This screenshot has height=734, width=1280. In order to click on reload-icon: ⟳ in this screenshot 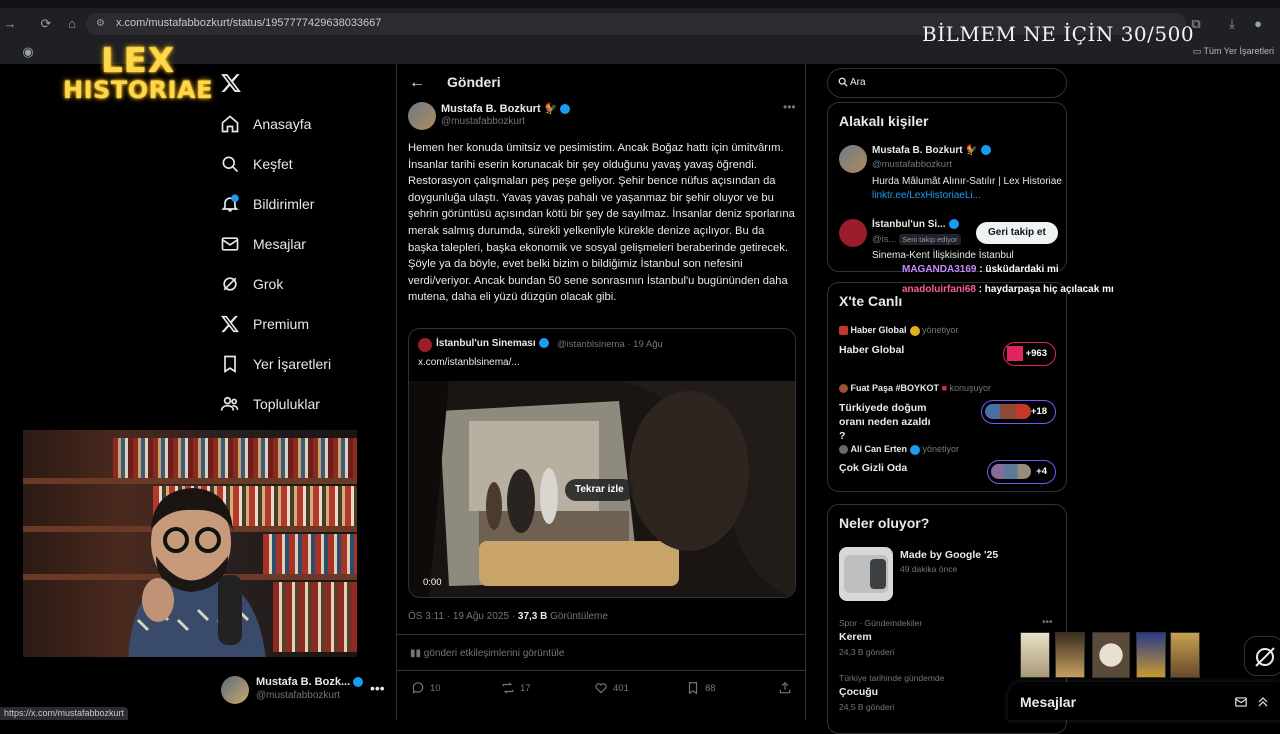, I will do `click(46, 24)`.